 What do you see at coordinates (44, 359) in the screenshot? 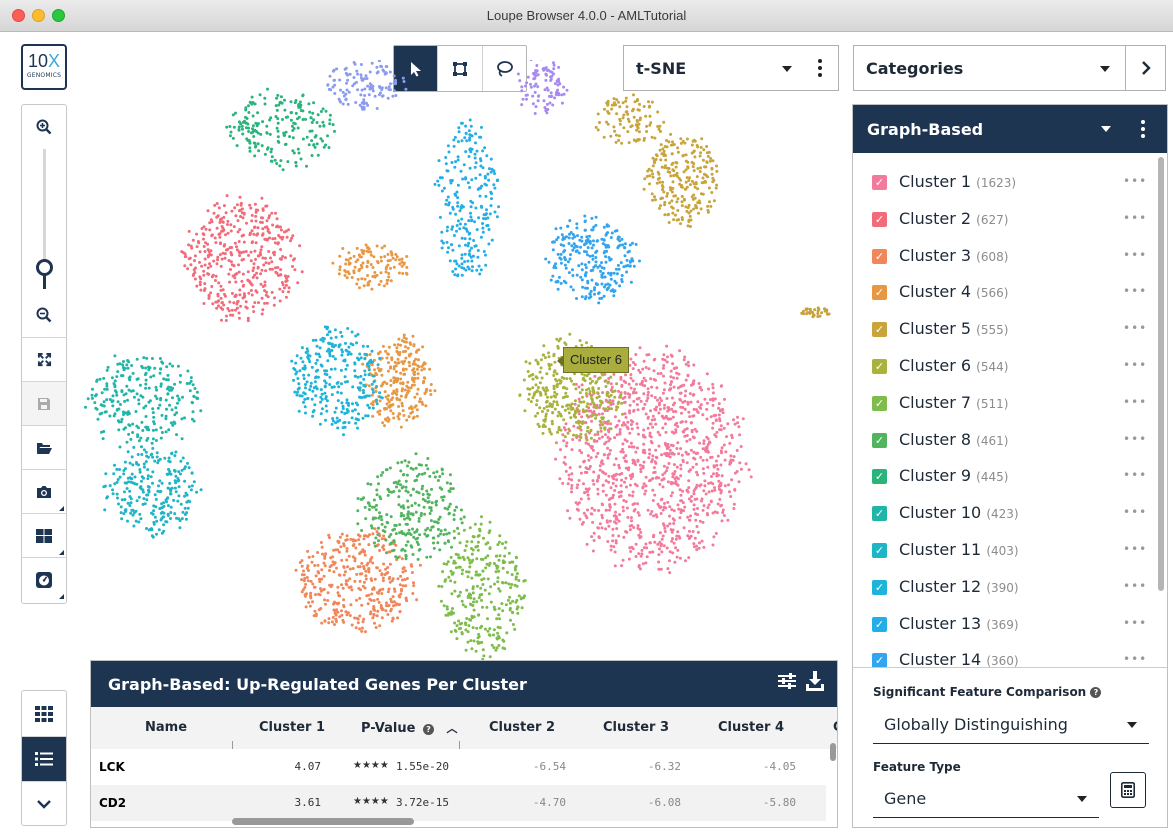
I see `fit-view-button` at bounding box center [44, 359].